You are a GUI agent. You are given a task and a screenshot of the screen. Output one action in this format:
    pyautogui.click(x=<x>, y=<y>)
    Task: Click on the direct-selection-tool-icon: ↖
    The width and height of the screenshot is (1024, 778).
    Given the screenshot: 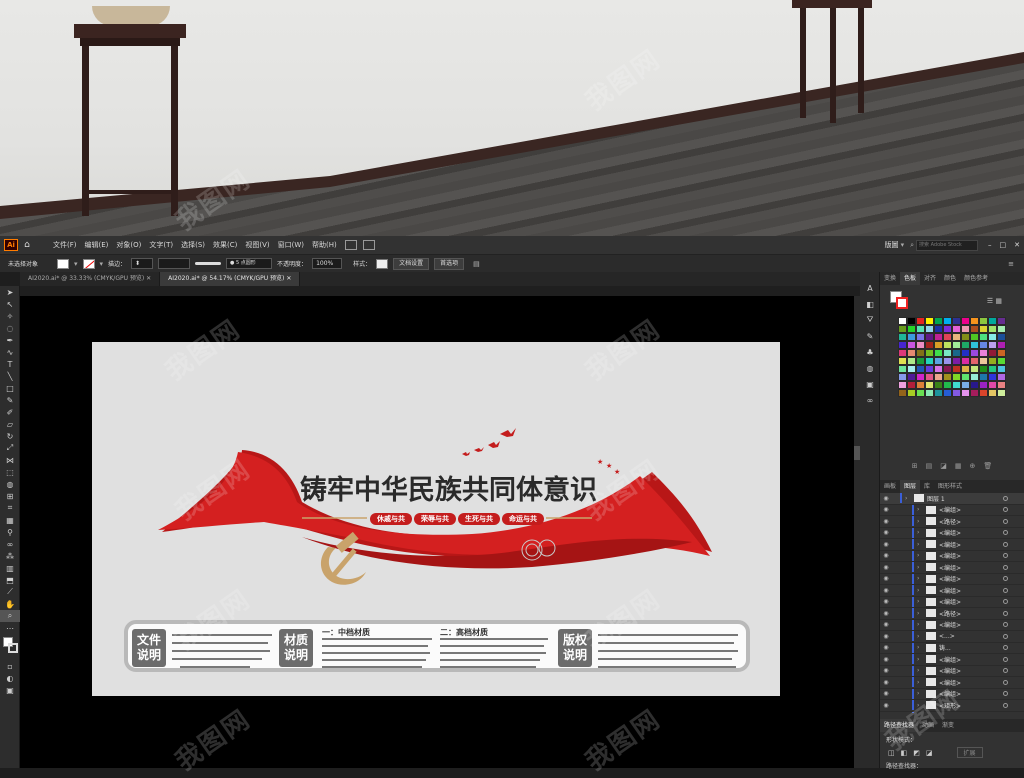 What is the action you would take?
    pyautogui.click(x=10, y=304)
    